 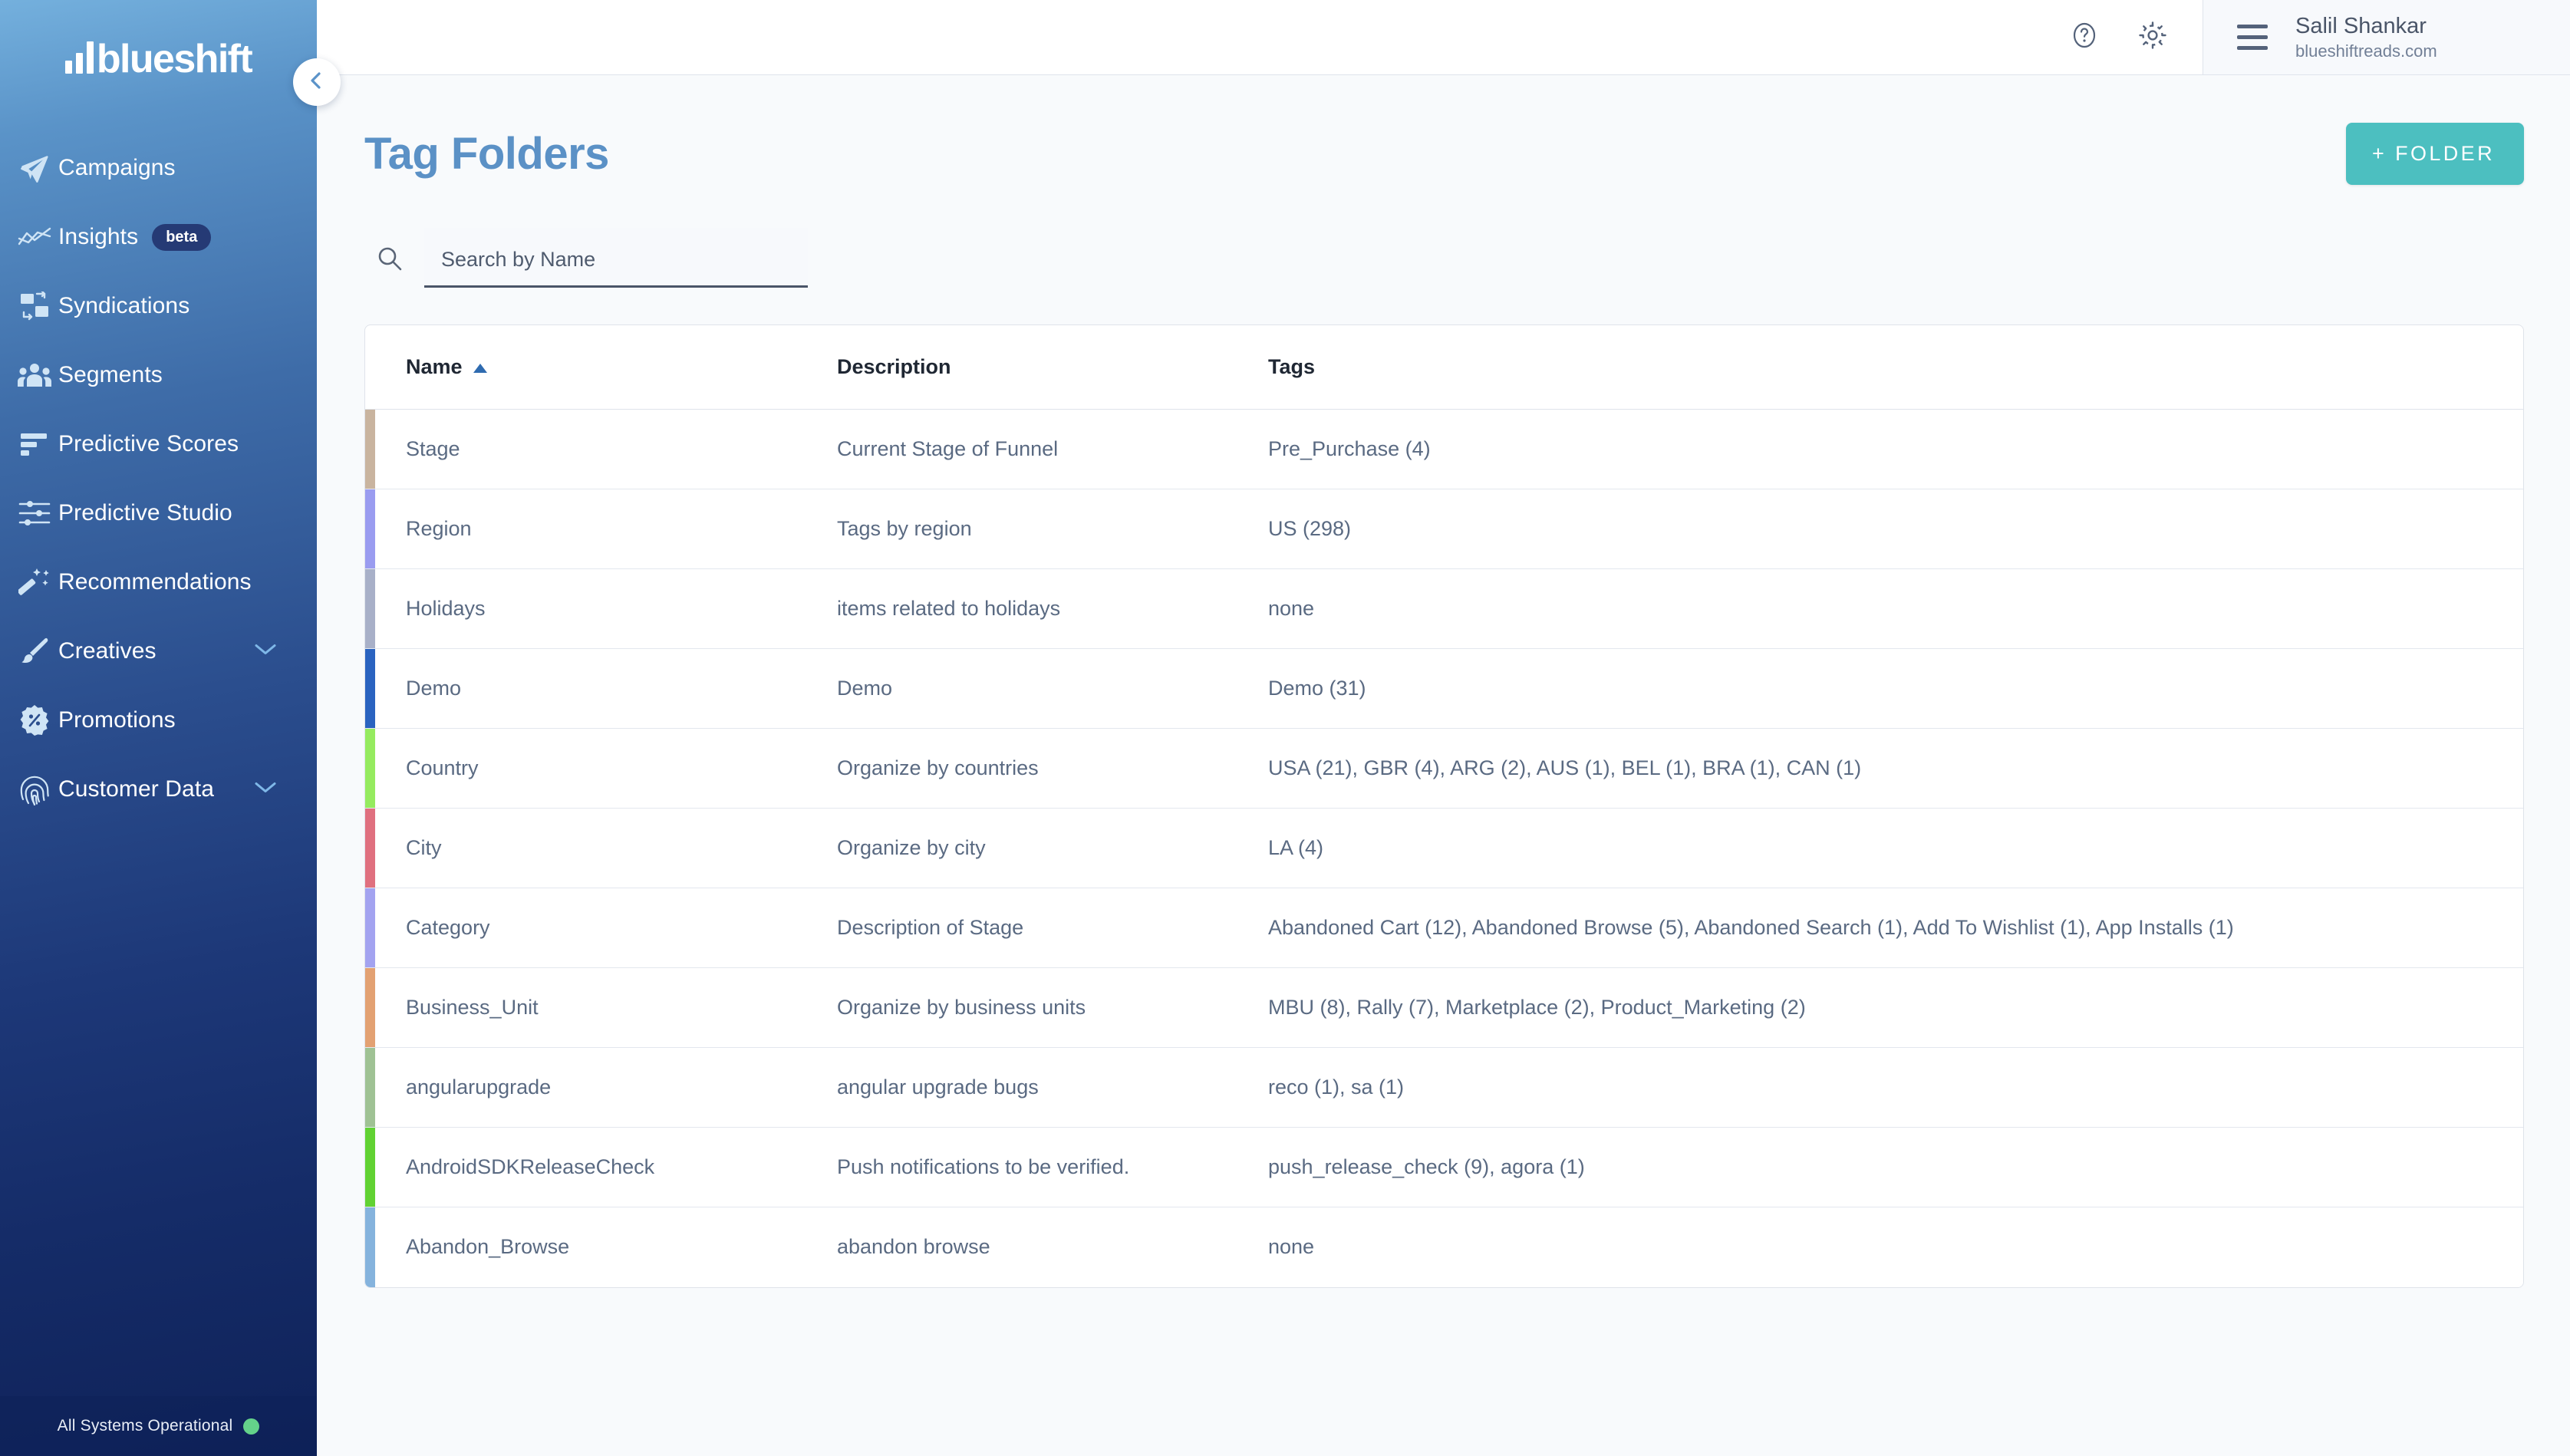 I want to click on sidebar-item-recommendations: Recommendations, so click(x=159, y=582).